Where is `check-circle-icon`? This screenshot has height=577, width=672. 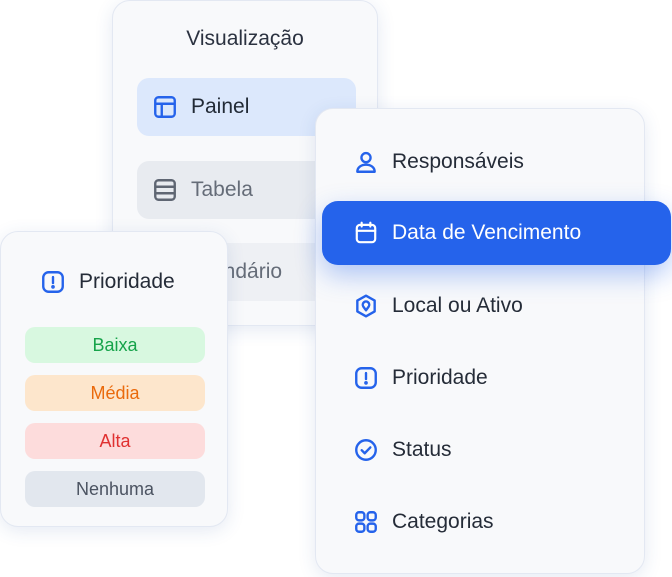 check-circle-icon is located at coordinates (366, 450).